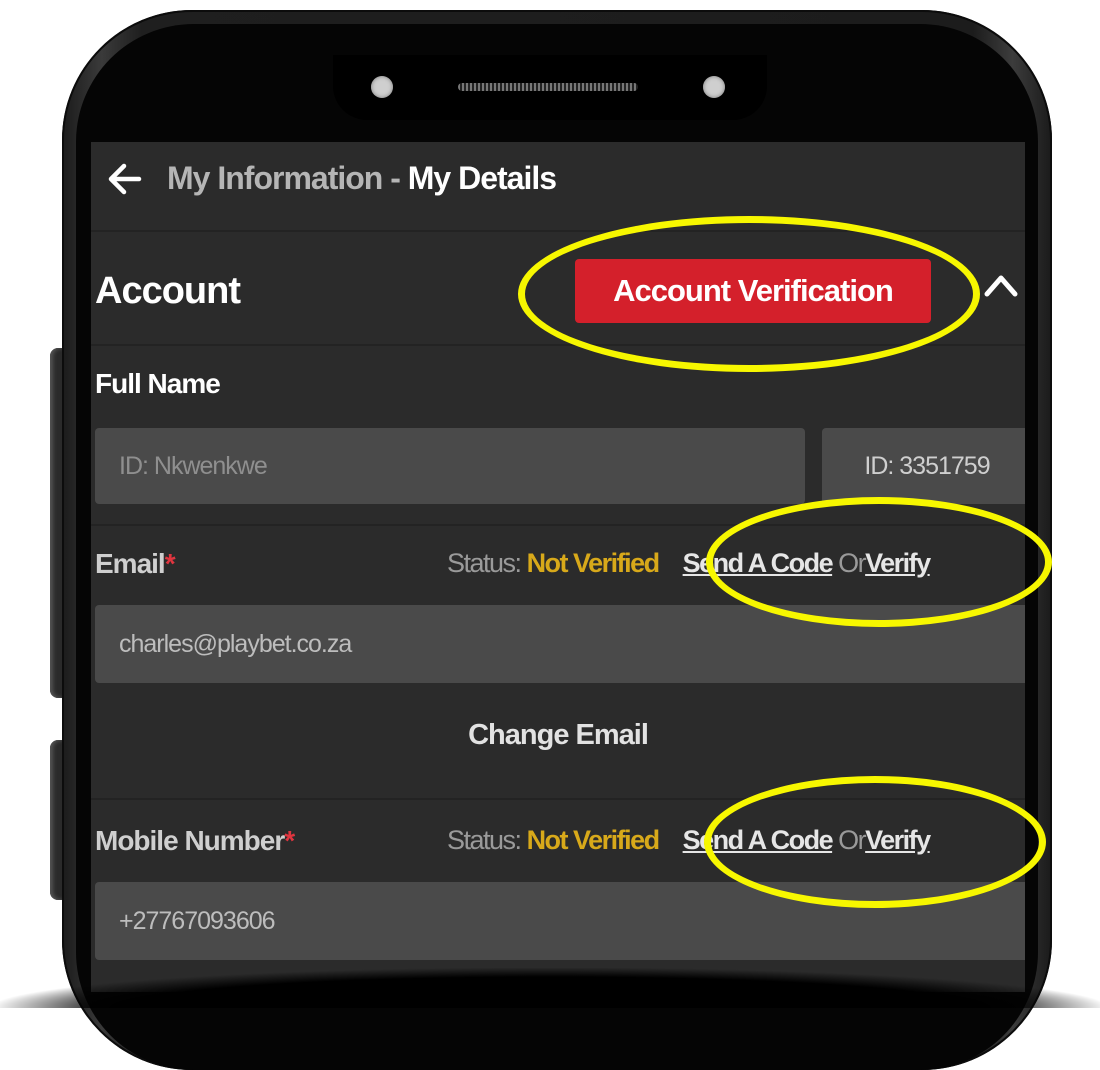 This screenshot has height=1070, width=1100. Describe the element at coordinates (158, 383) in the screenshot. I see `full-name-label: Full Name` at that location.